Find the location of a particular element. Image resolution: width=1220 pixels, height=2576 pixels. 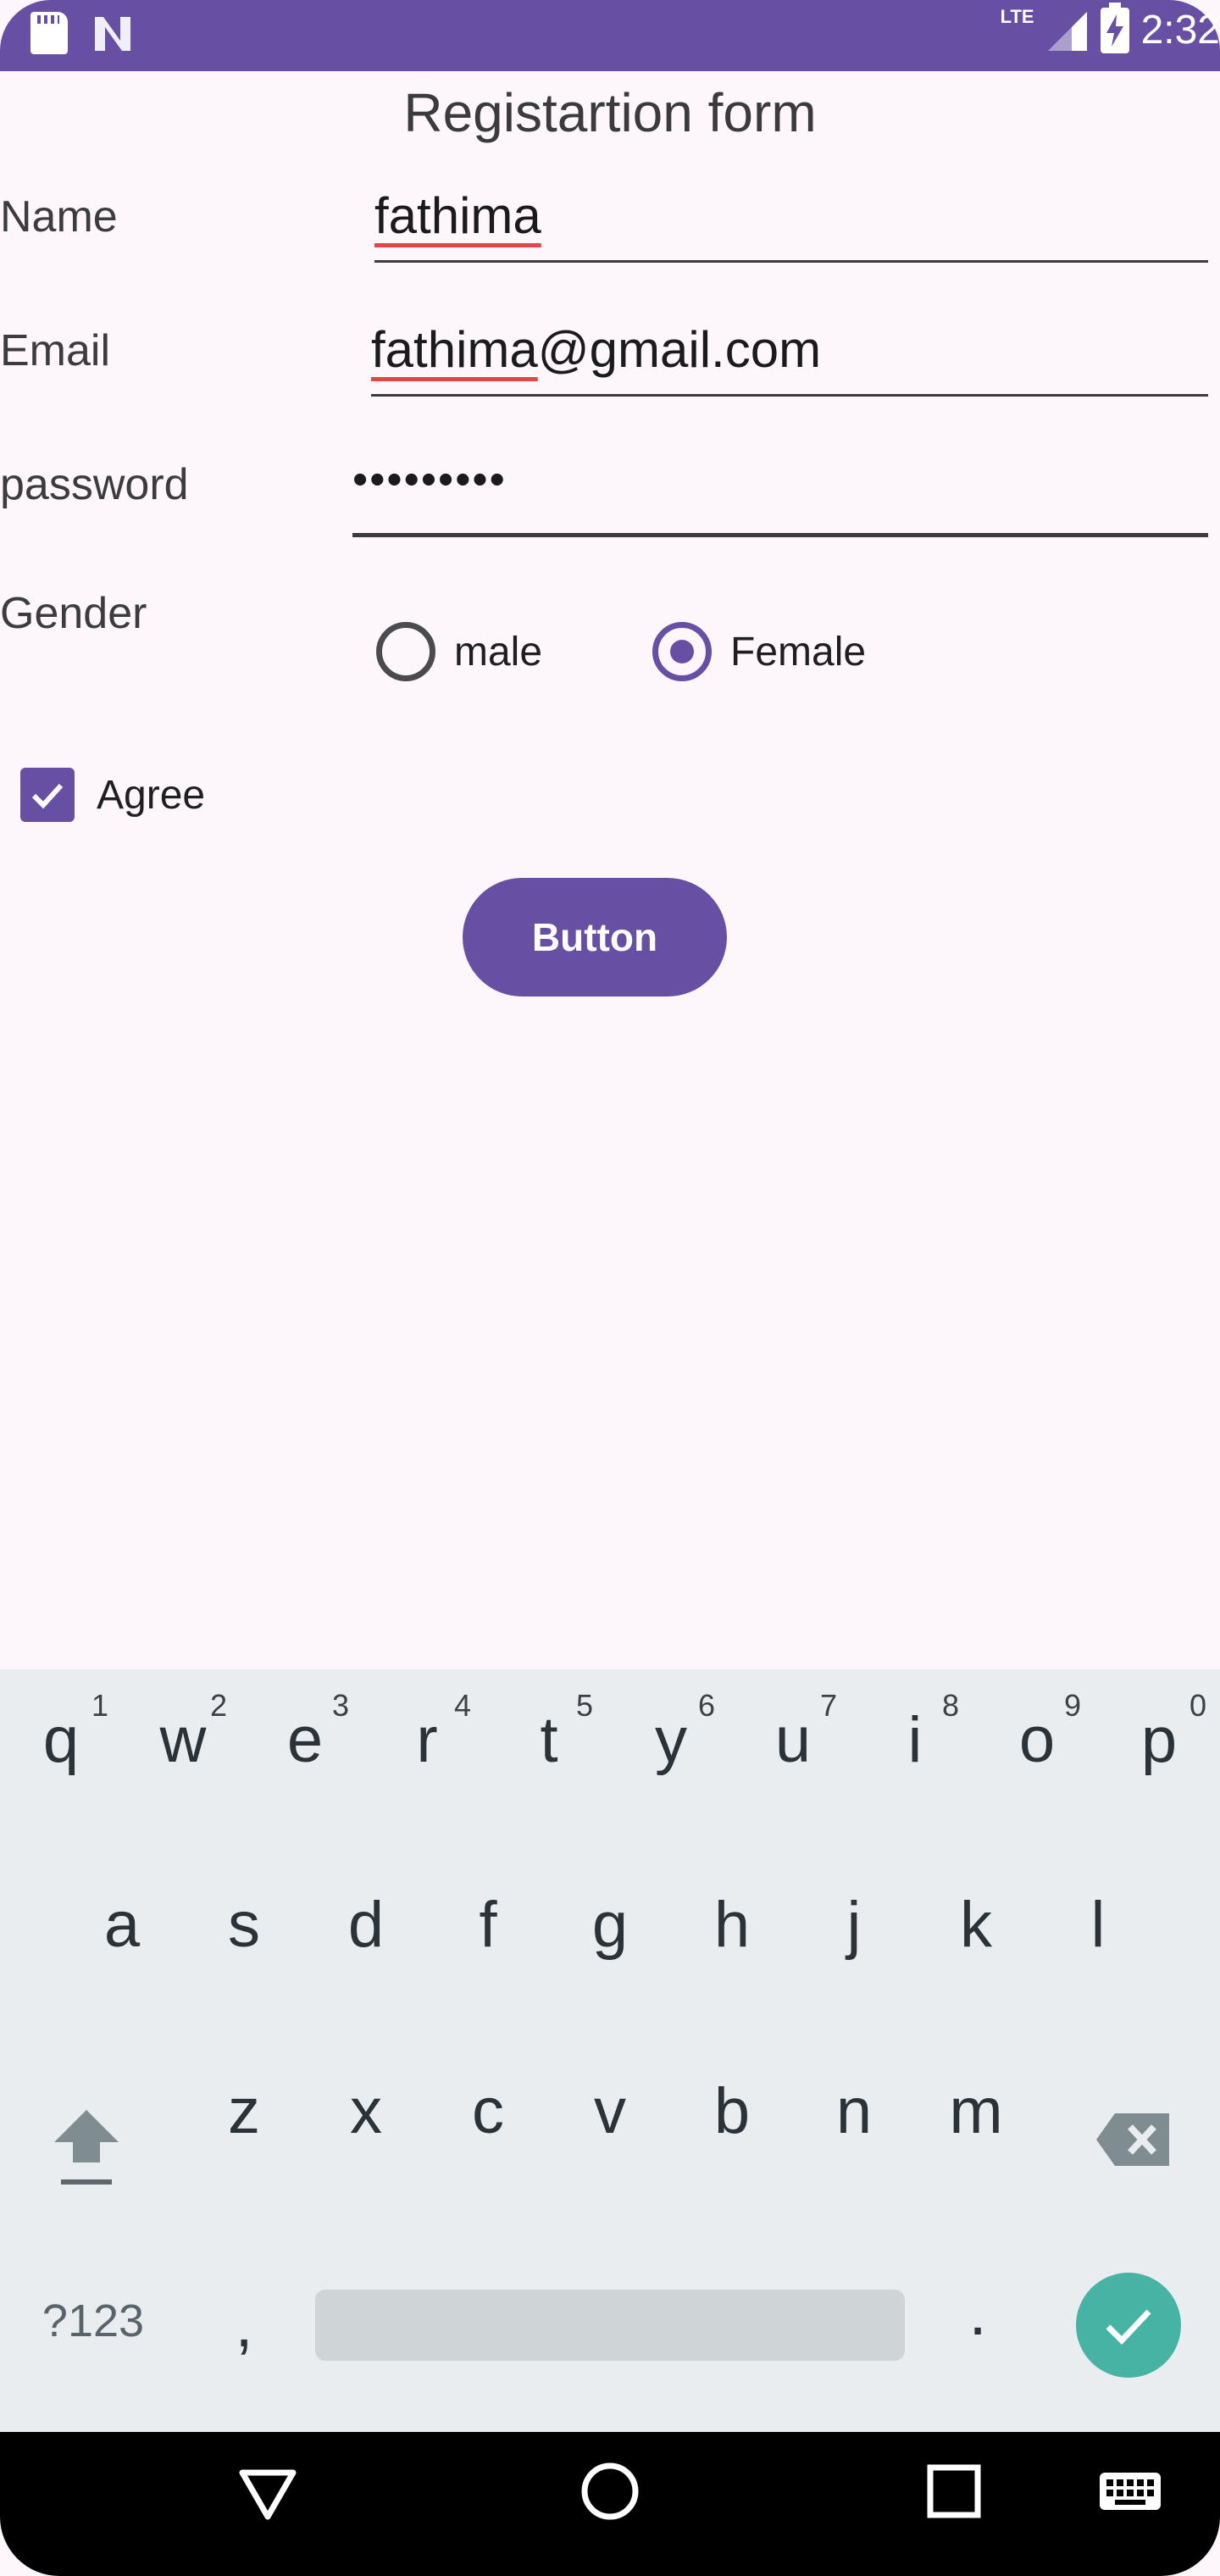

key-i: i8 is located at coordinates (919, 1732).